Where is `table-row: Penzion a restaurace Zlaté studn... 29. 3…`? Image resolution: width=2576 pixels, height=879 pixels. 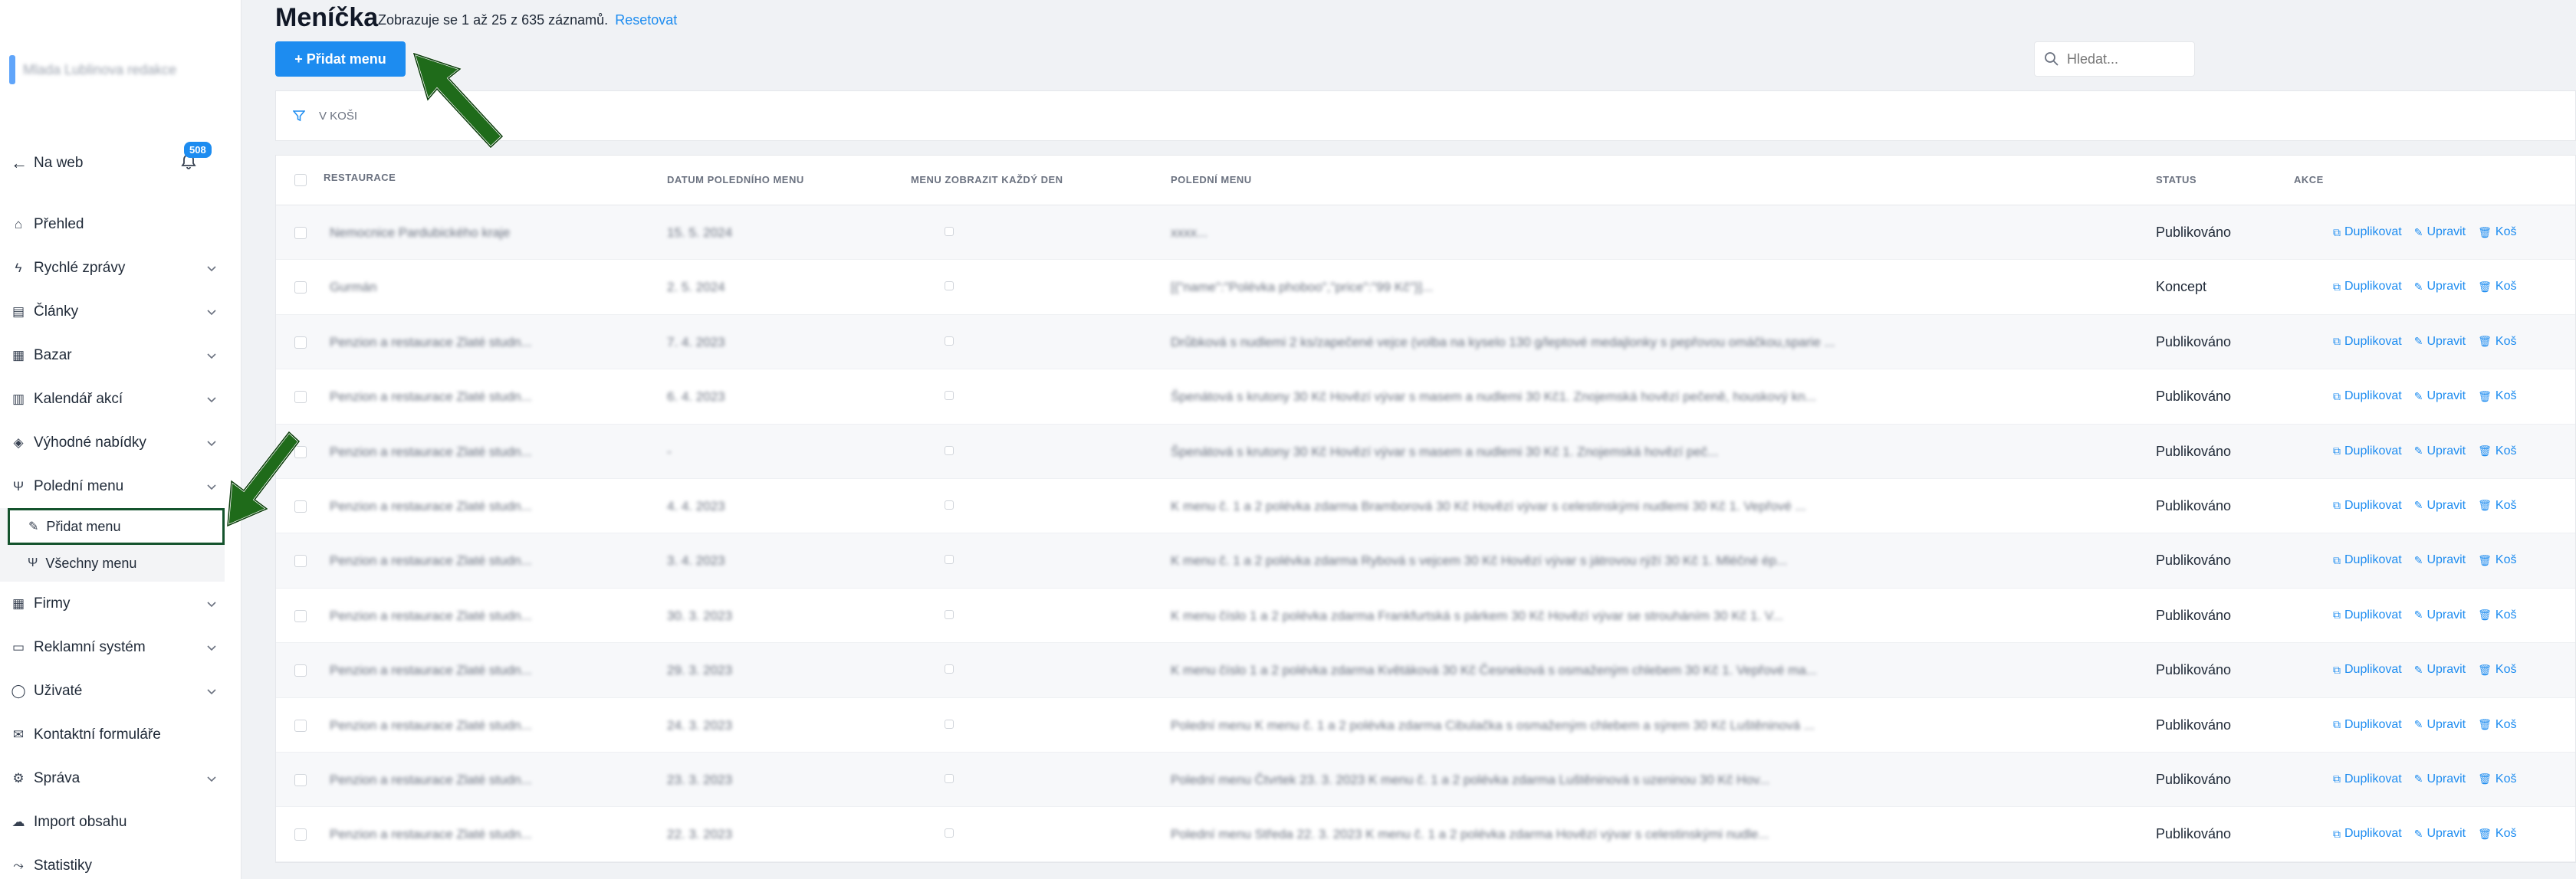 table-row: Penzion a restaurace Zlaté studn... 29. 3… is located at coordinates (1425, 671).